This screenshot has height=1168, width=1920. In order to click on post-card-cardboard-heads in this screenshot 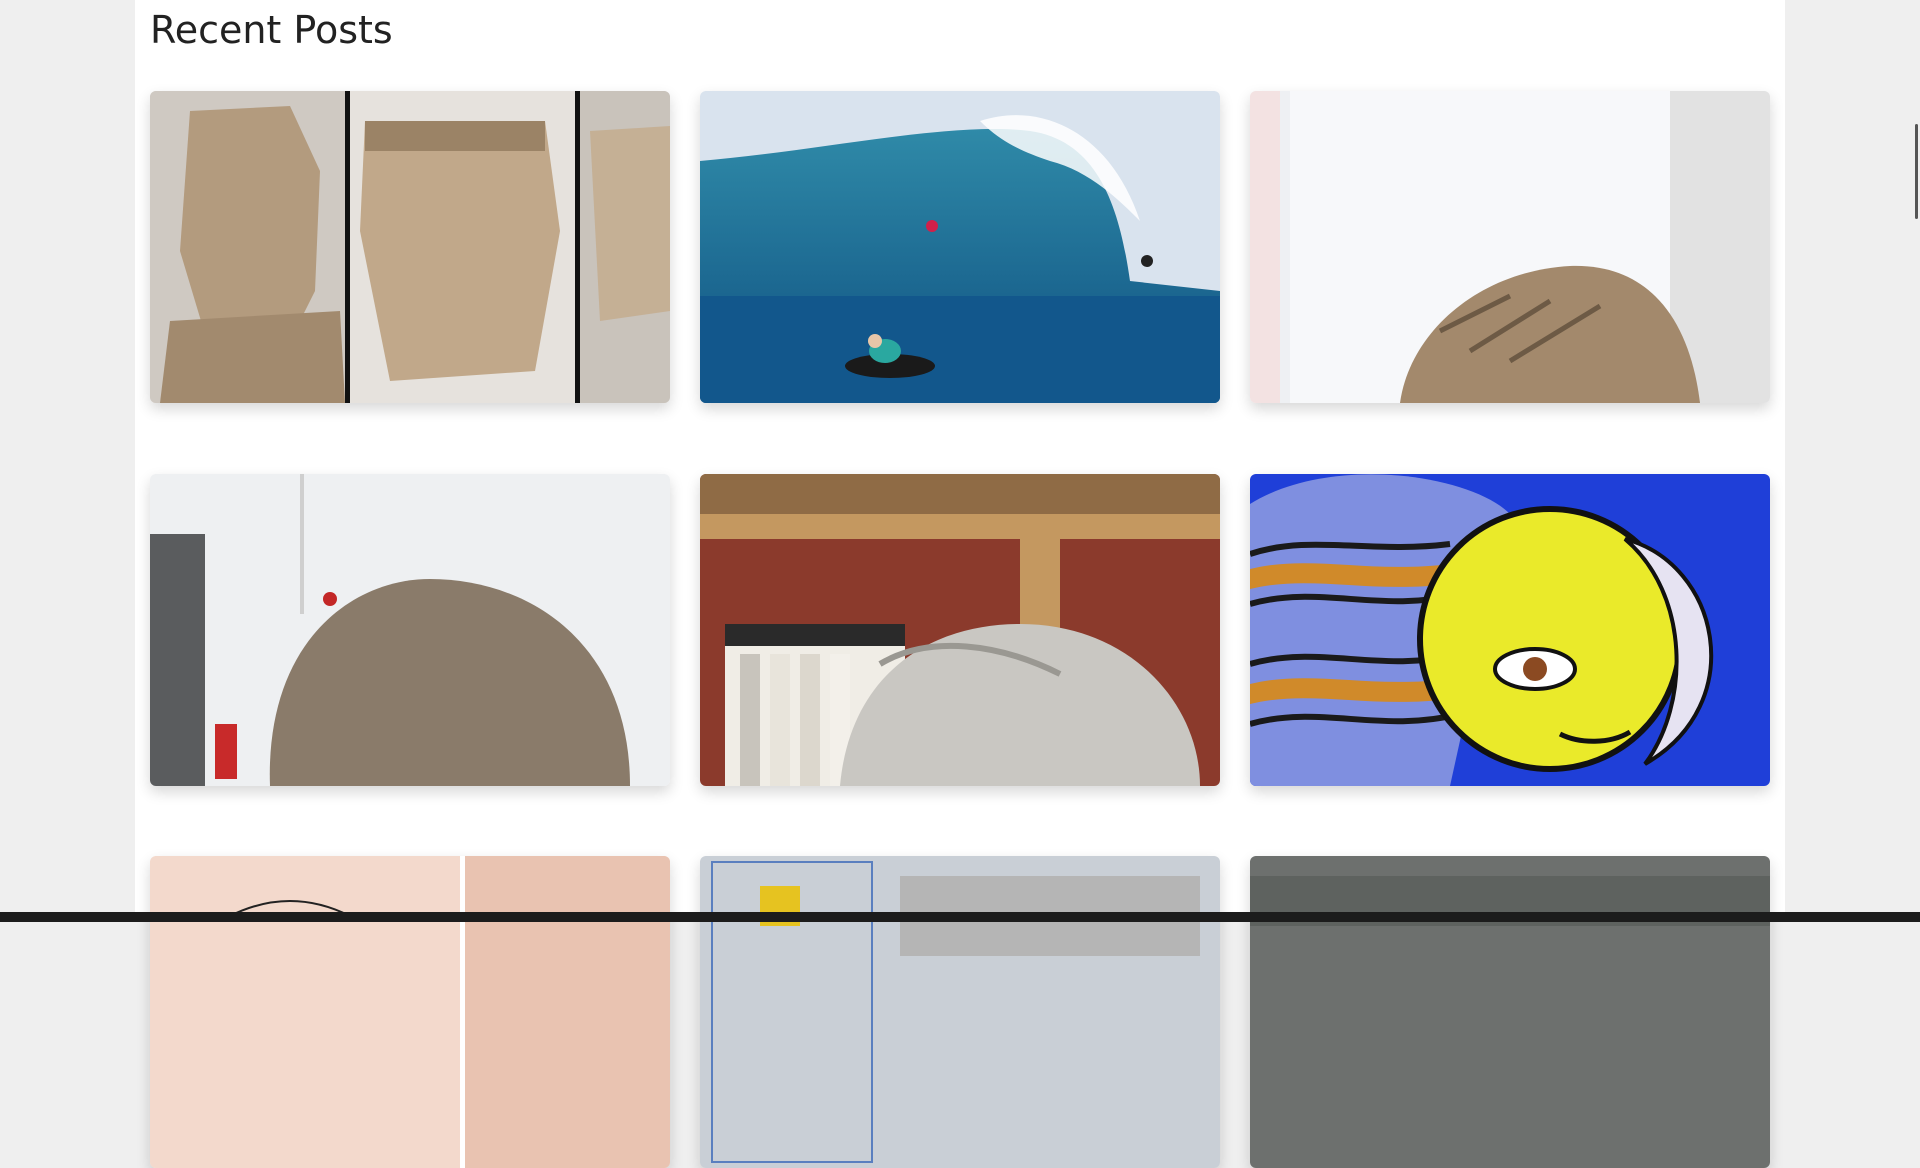, I will do `click(410, 247)`.